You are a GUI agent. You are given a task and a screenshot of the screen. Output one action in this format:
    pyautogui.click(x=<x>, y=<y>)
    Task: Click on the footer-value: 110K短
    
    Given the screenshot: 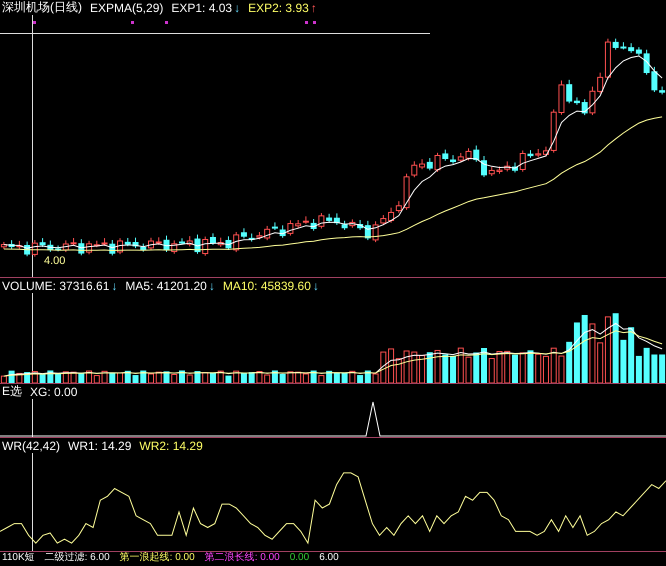 What is the action you would take?
    pyautogui.click(x=18, y=558)
    